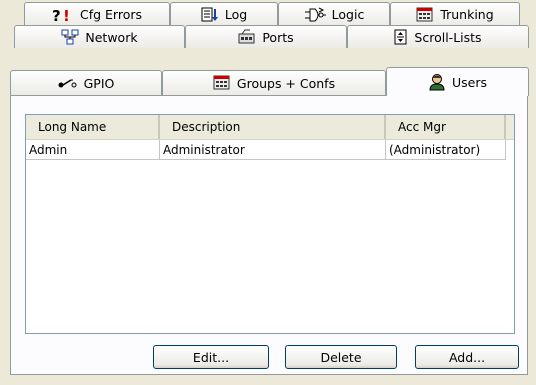 The height and width of the screenshot is (385, 536). What do you see at coordinates (70, 37) in the screenshot?
I see `network-icon` at bounding box center [70, 37].